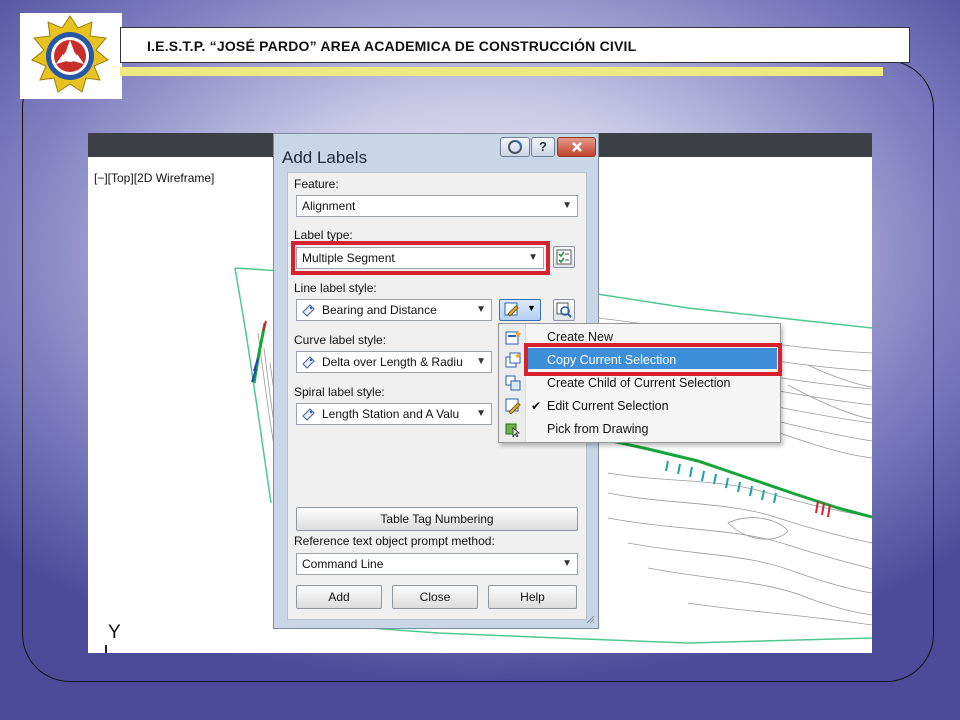  I want to click on close-icon, so click(576, 147).